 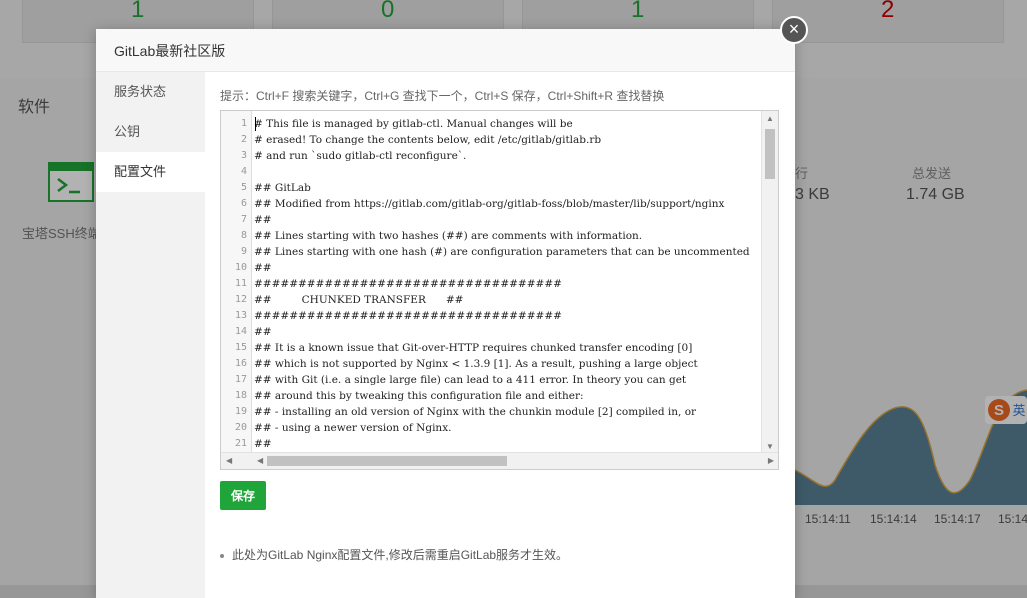 I want to click on line-number: 11, so click(x=240, y=283).